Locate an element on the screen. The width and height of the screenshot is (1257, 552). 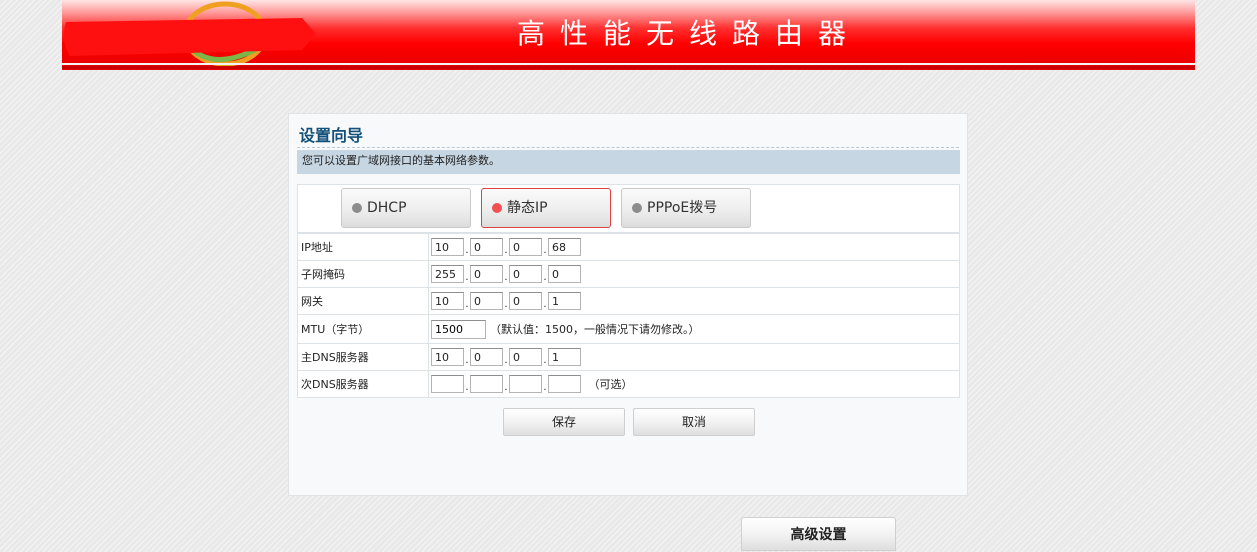
mode-label: PPPoE拨号 is located at coordinates (682, 208).